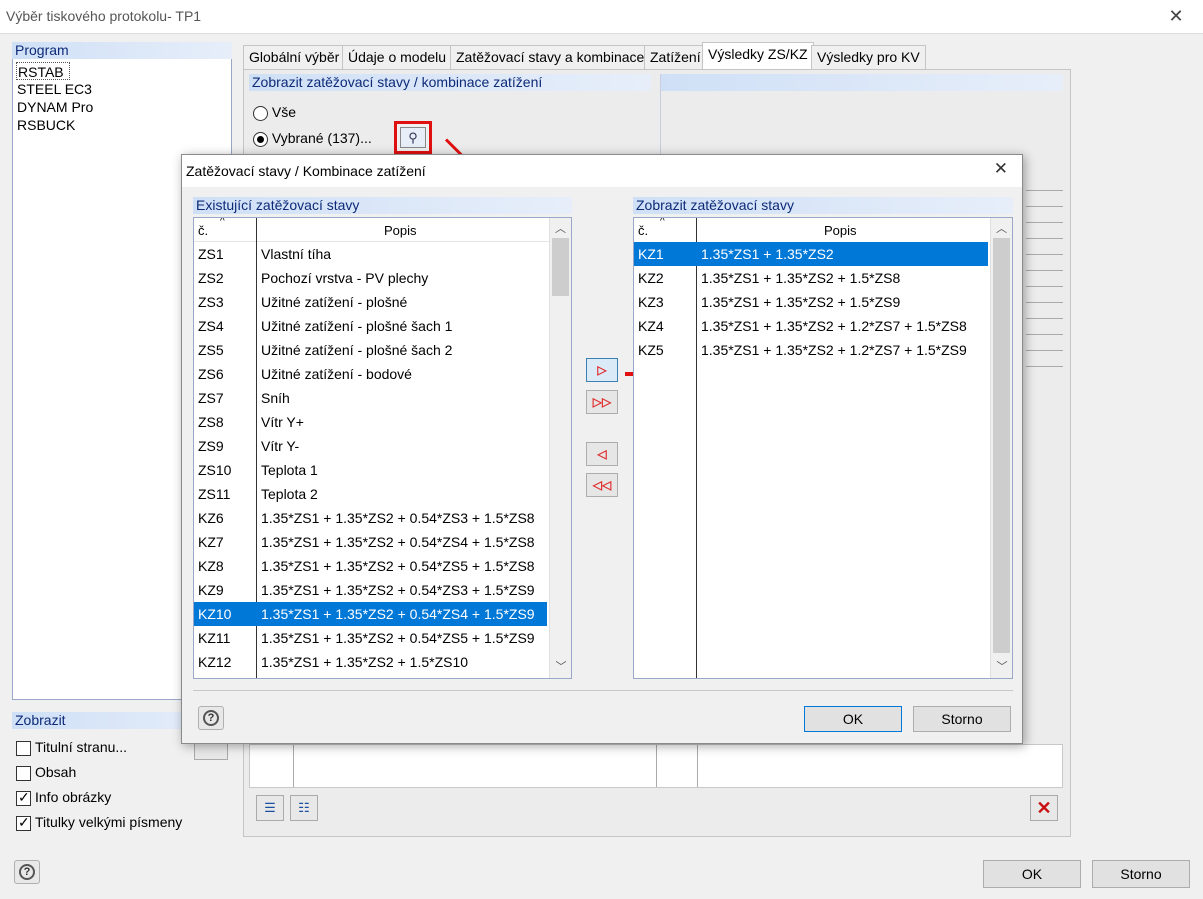 This screenshot has width=1203, height=899. I want to click on existing-row-desc: 1.35*ZS1 + 1.35*ZS2 + 0.54*ZS4 + 1.5*ZS8, so click(398, 542).